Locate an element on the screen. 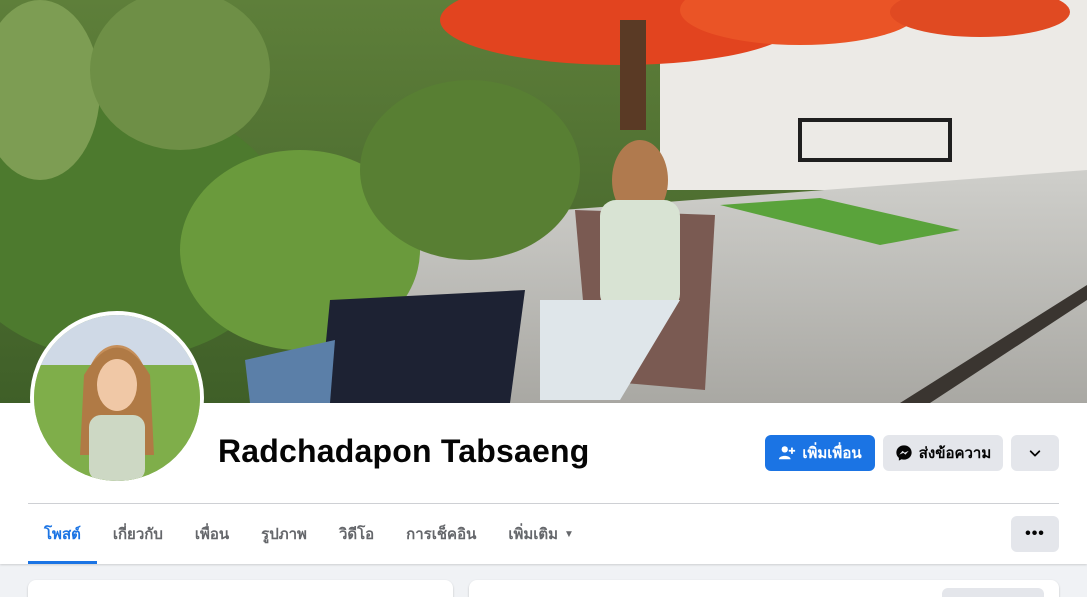 This screenshot has width=1087, height=597. tab-label: เกี่ยวกับ is located at coordinates (137, 534).